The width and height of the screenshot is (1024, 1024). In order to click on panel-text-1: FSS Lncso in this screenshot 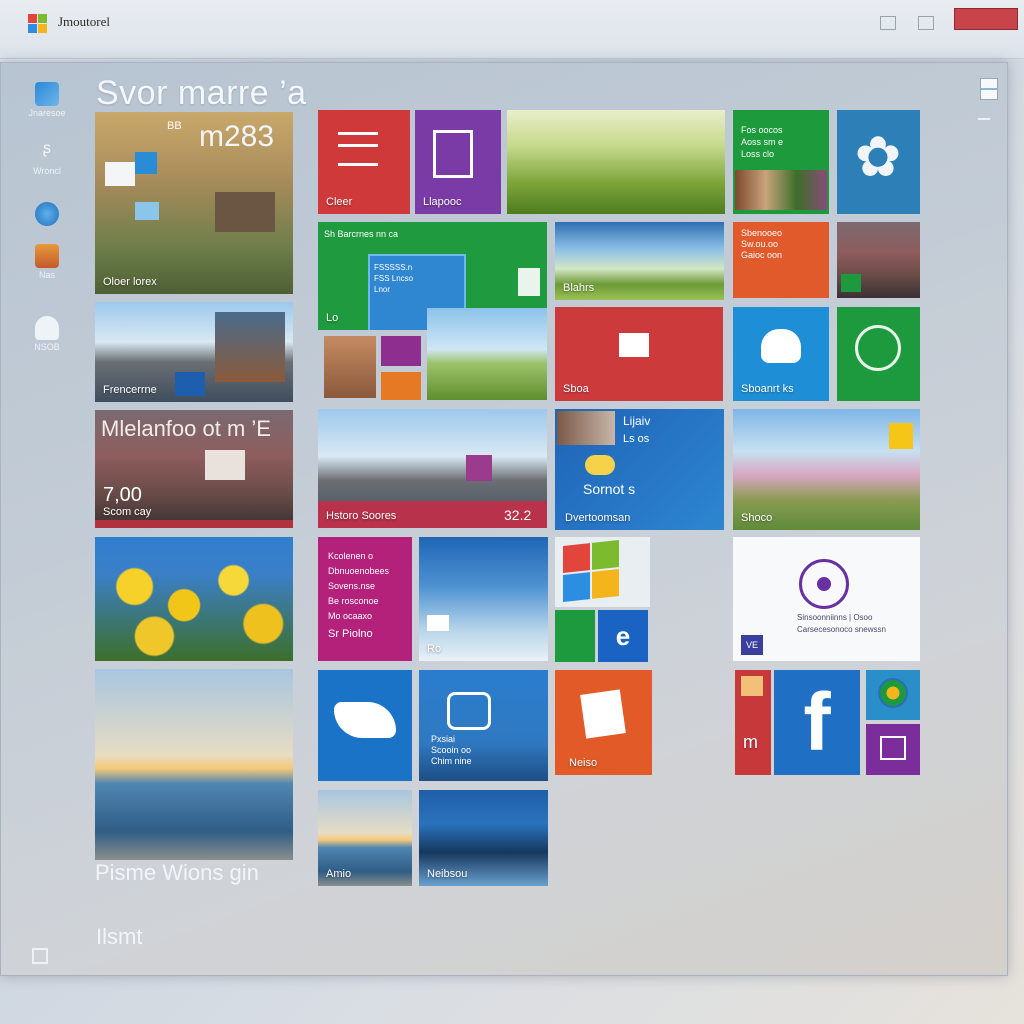, I will do `click(394, 278)`.